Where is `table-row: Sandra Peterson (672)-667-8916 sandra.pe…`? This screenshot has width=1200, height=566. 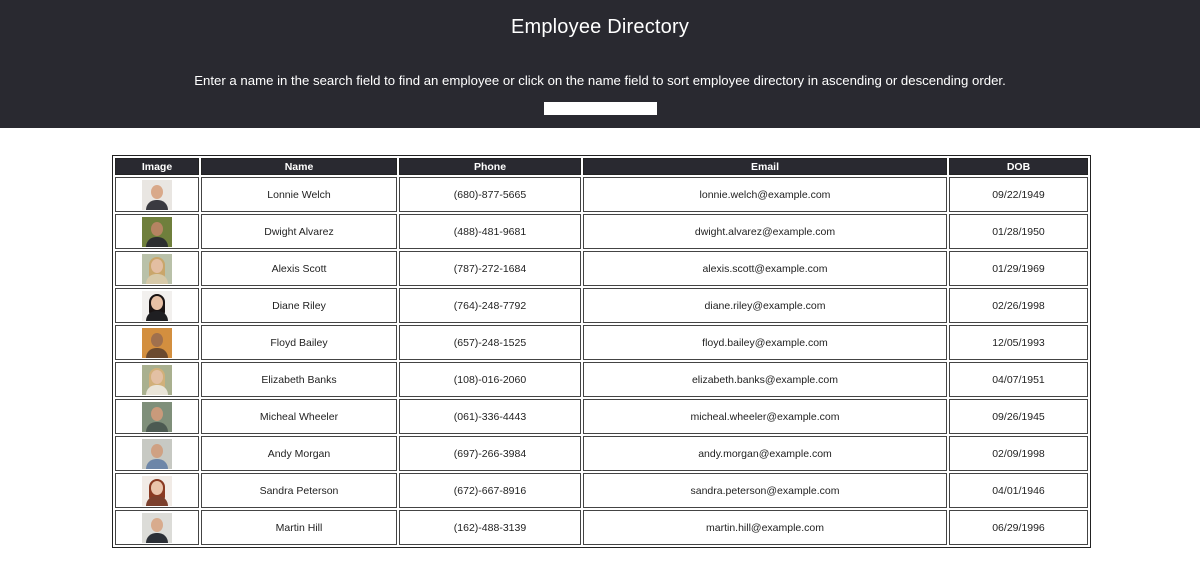
table-row: Sandra Peterson (672)-667-8916 sandra.pe… is located at coordinates (601, 490).